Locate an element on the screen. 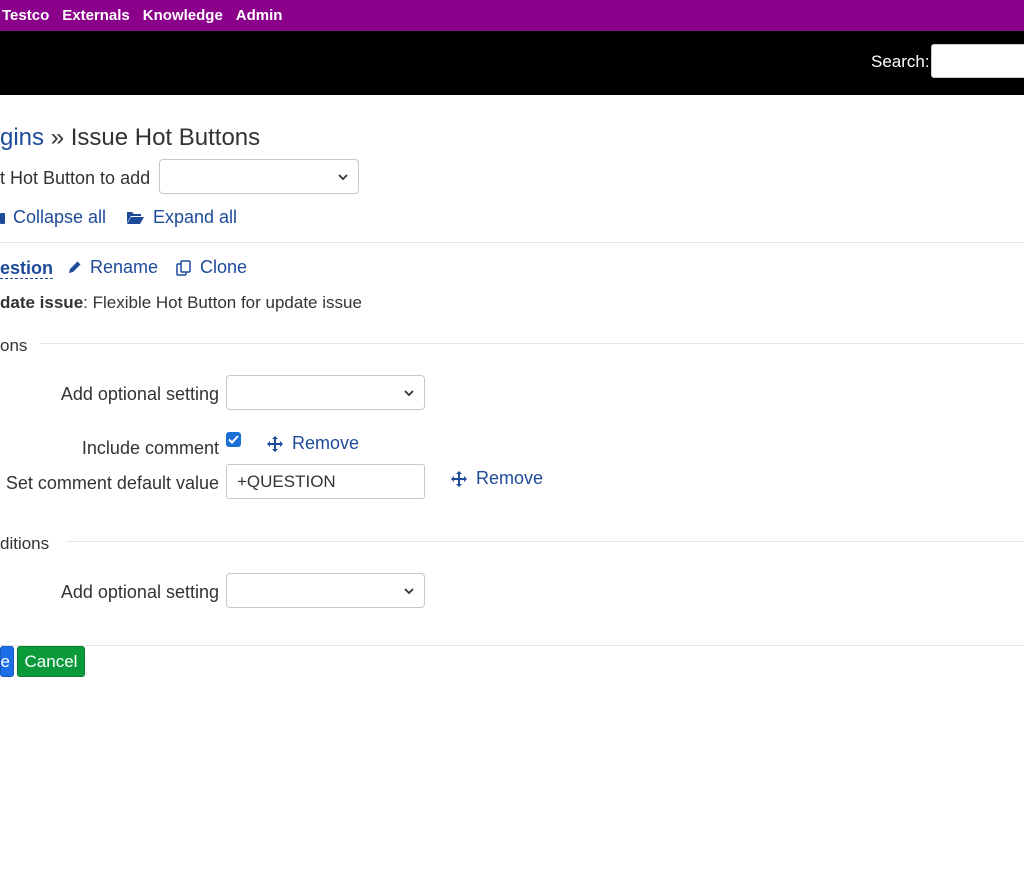  conditions-add-optional-select is located at coordinates (325, 590).